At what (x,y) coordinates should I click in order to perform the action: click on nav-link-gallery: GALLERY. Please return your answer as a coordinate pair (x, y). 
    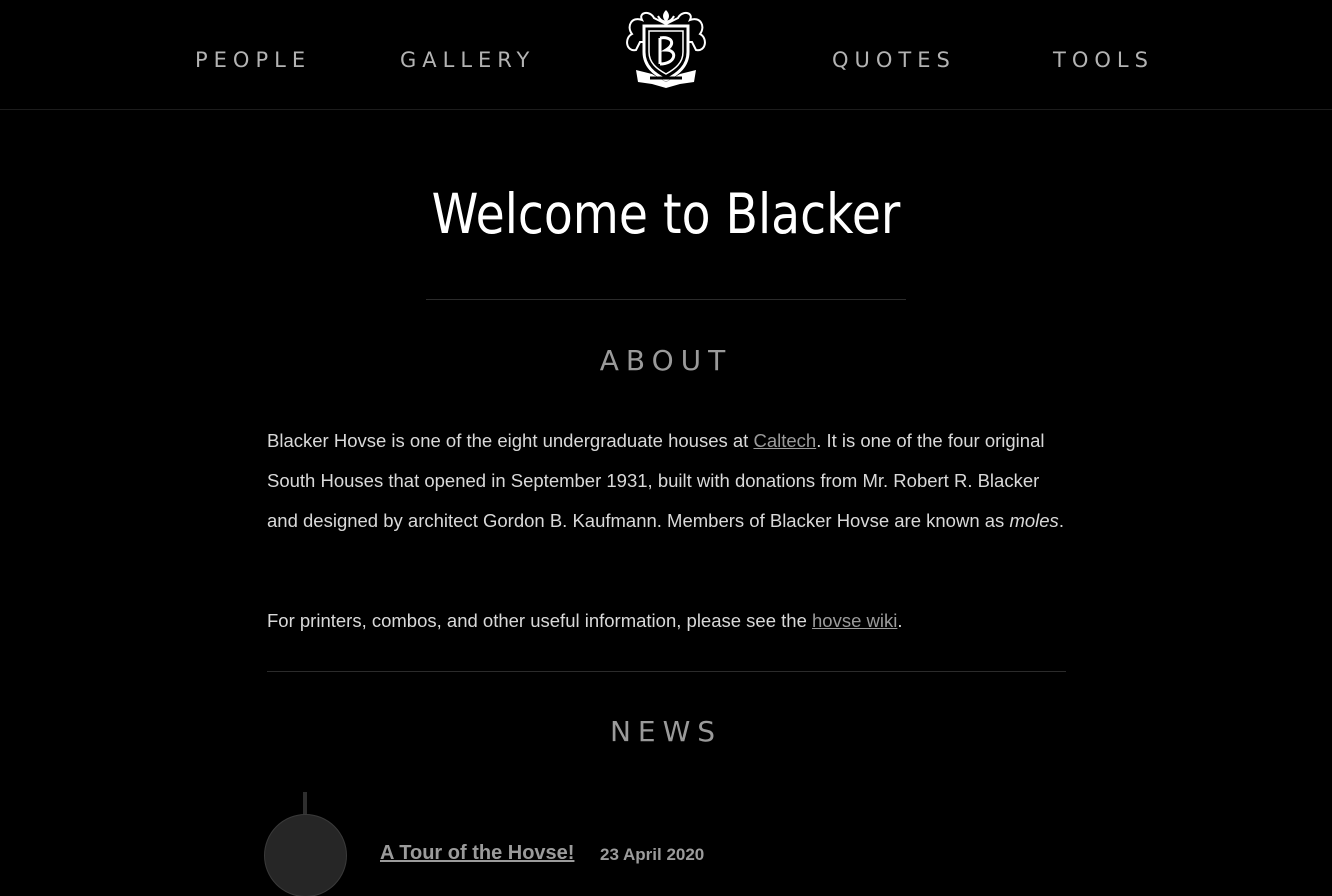
    Looking at the image, I should click on (467, 60).